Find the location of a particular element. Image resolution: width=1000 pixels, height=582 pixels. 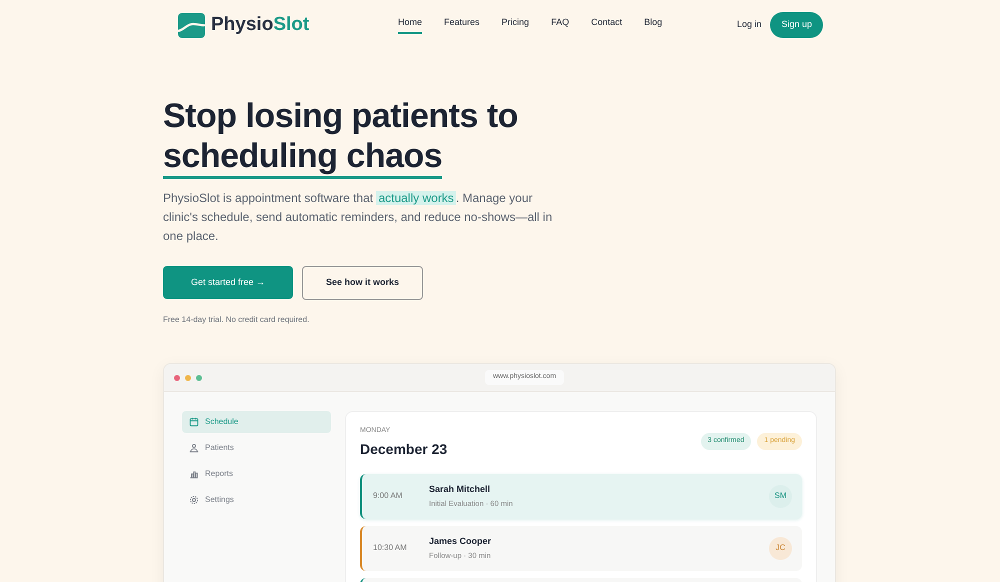

calendar-icon is located at coordinates (194, 422).